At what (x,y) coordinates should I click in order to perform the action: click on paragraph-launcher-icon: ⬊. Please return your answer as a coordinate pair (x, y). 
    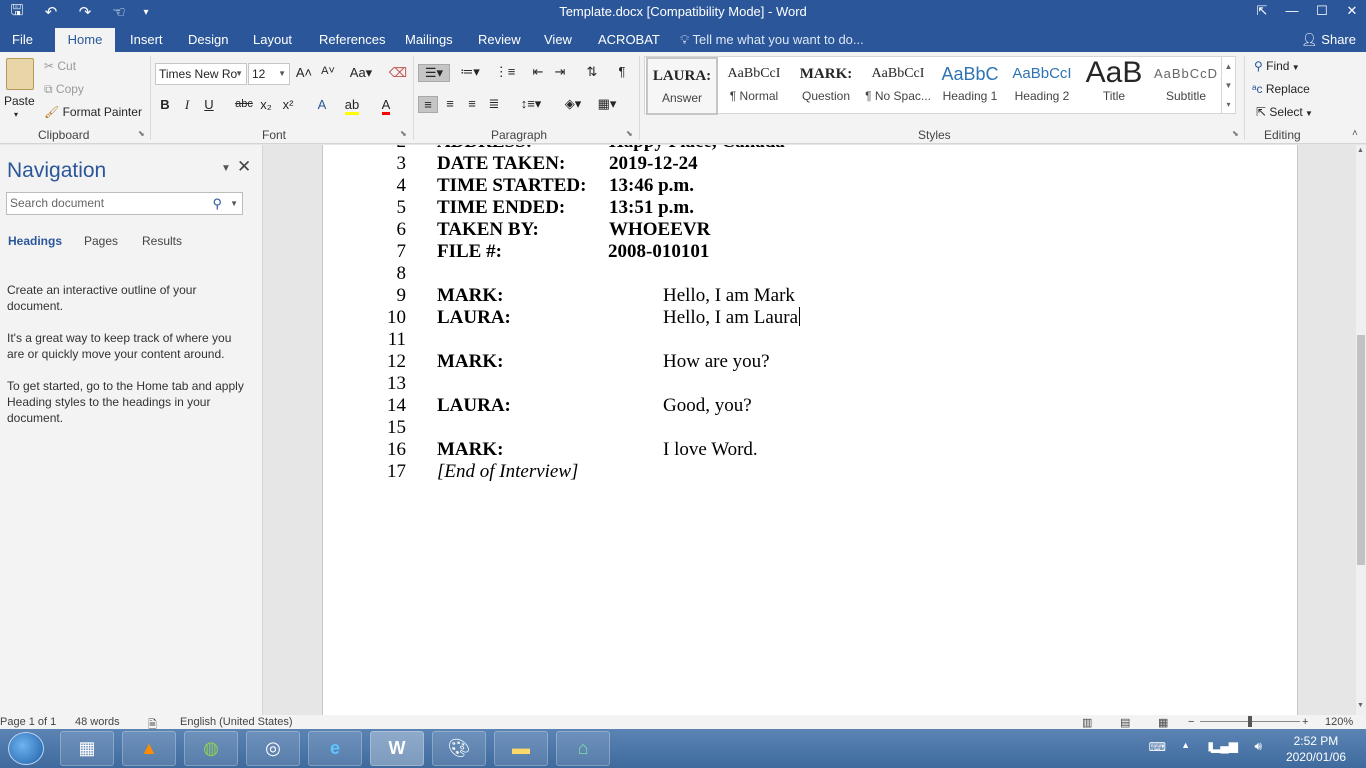
    Looking at the image, I should click on (629, 133).